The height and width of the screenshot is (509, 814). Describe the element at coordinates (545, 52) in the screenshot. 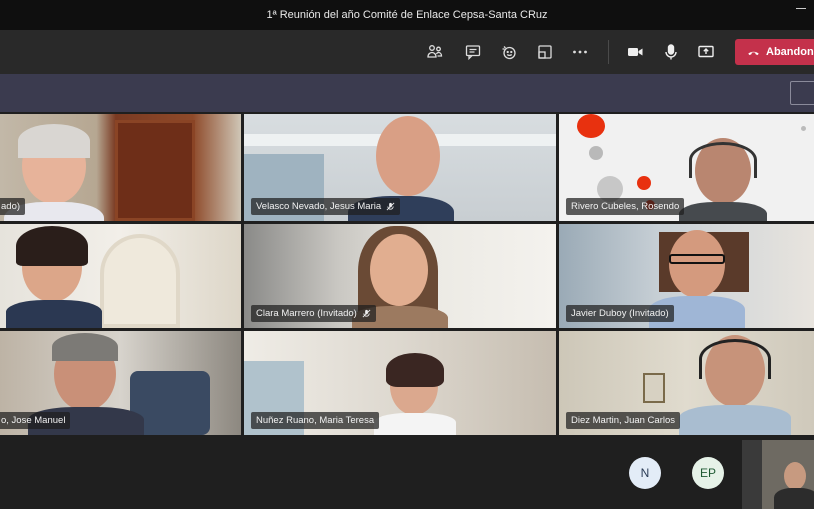

I see `rooms-icon` at that location.